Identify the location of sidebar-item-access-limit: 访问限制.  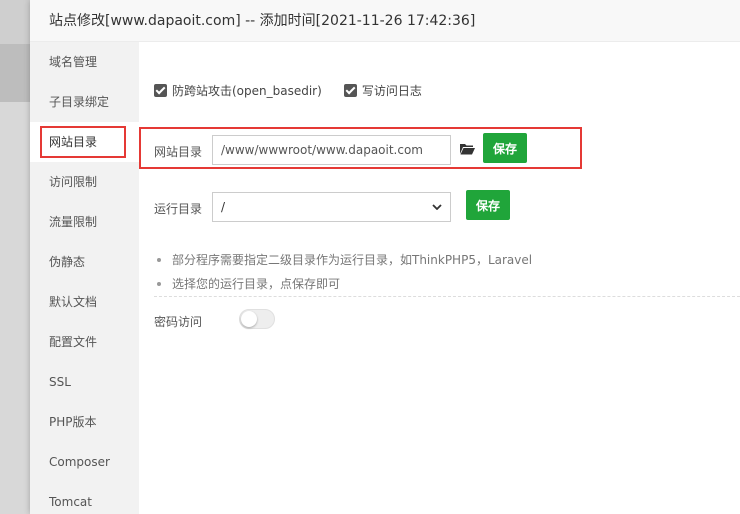
(84, 182).